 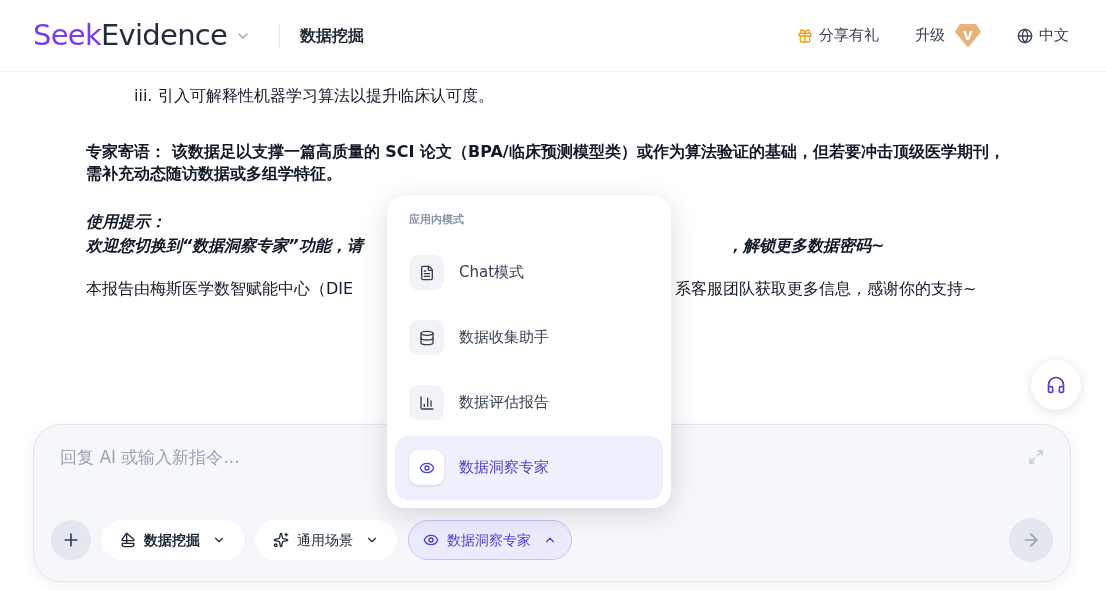 I want to click on database-icon, so click(x=426, y=337).